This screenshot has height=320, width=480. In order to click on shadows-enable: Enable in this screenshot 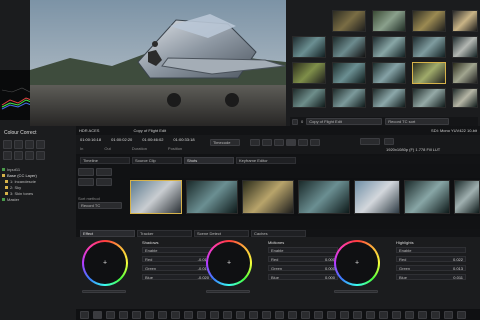, I will do `click(177, 250)`.